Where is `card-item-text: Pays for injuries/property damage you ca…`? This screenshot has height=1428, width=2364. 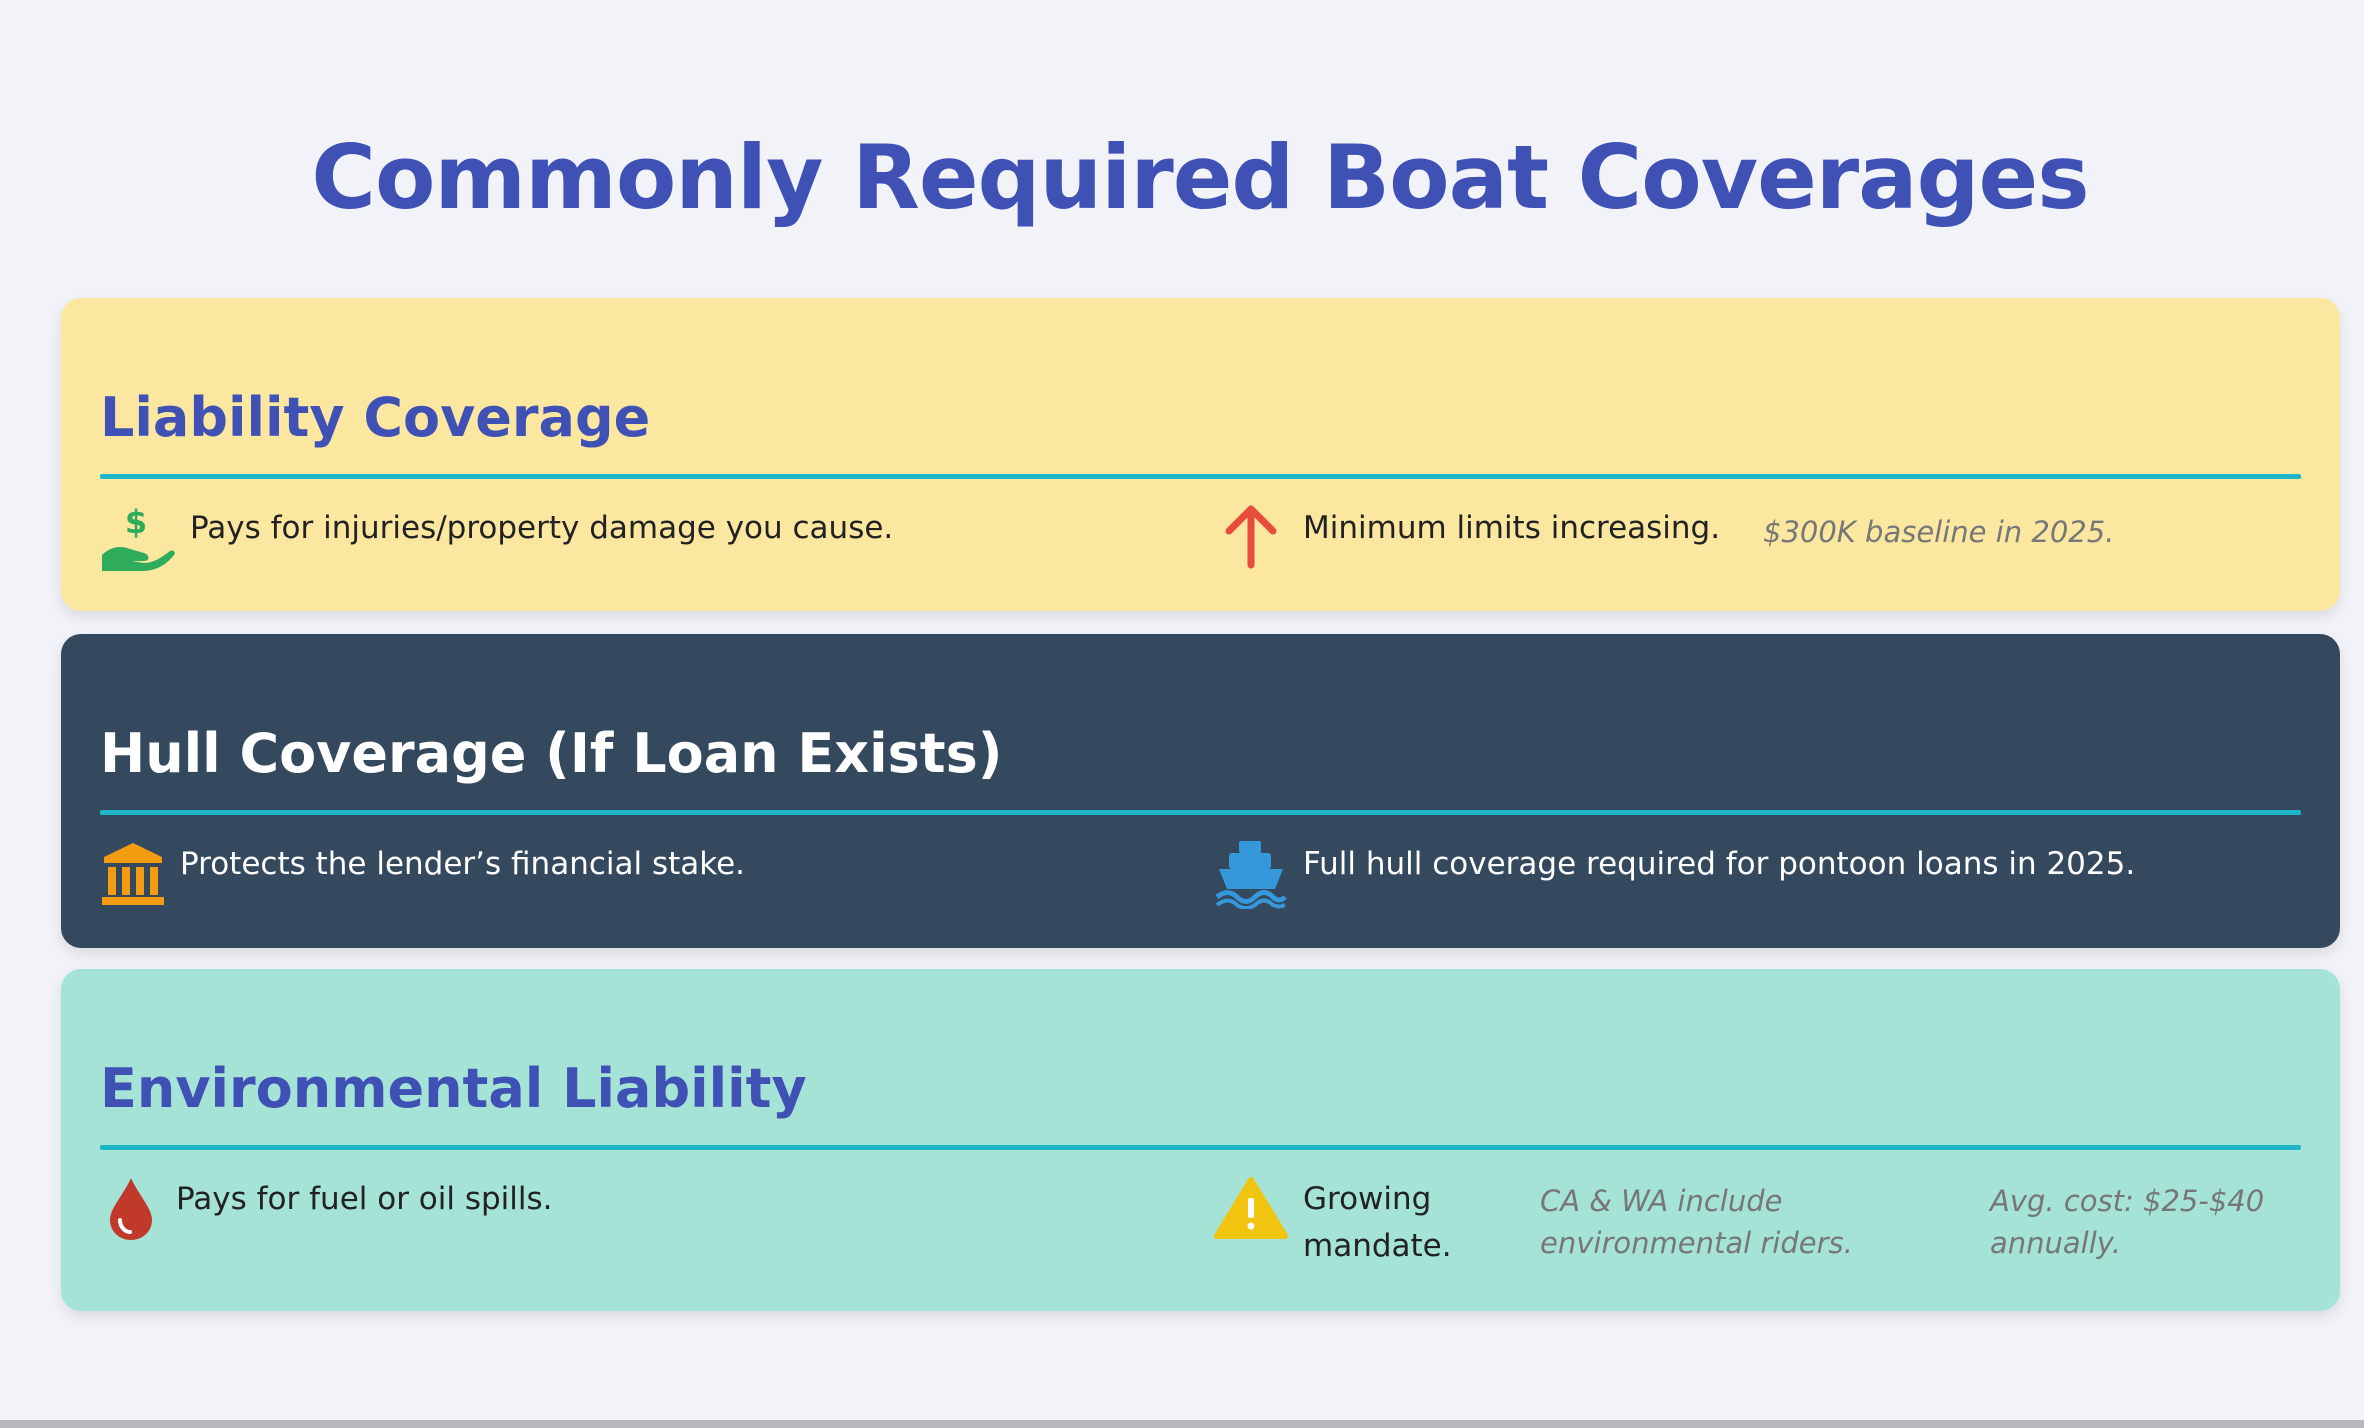 card-item-text: Pays for injuries/property damage you ca… is located at coordinates (542, 528).